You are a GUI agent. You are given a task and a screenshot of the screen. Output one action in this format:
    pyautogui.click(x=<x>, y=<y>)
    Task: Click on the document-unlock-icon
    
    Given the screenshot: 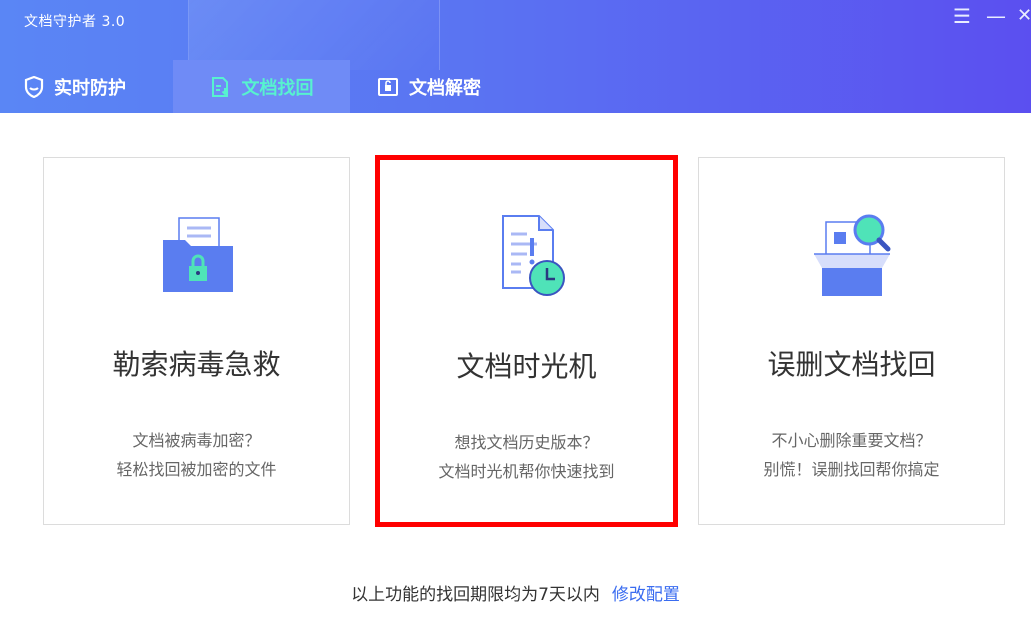 What is the action you would take?
    pyautogui.click(x=388, y=87)
    